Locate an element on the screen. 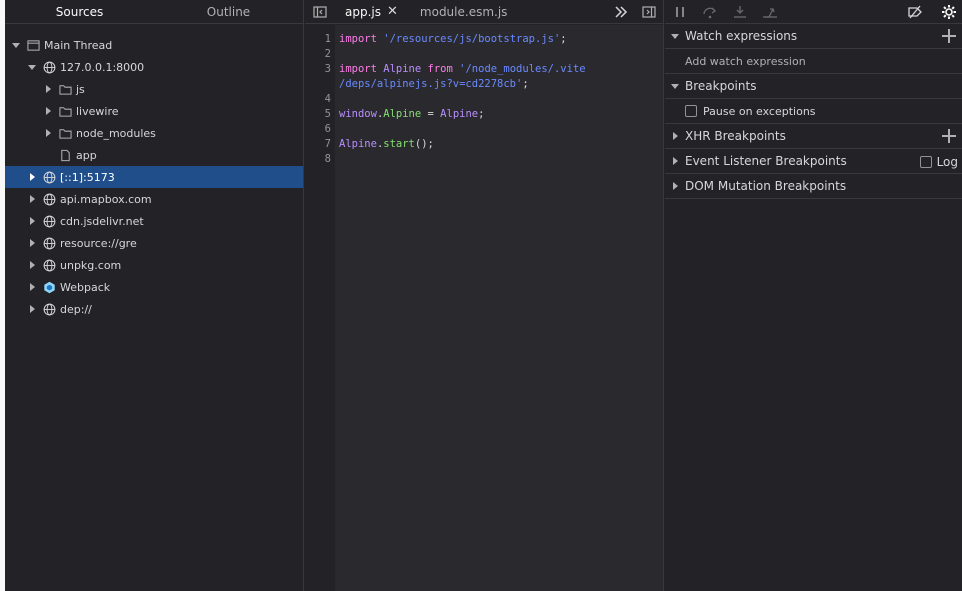  tab-sources: Sources is located at coordinates (79, 11).